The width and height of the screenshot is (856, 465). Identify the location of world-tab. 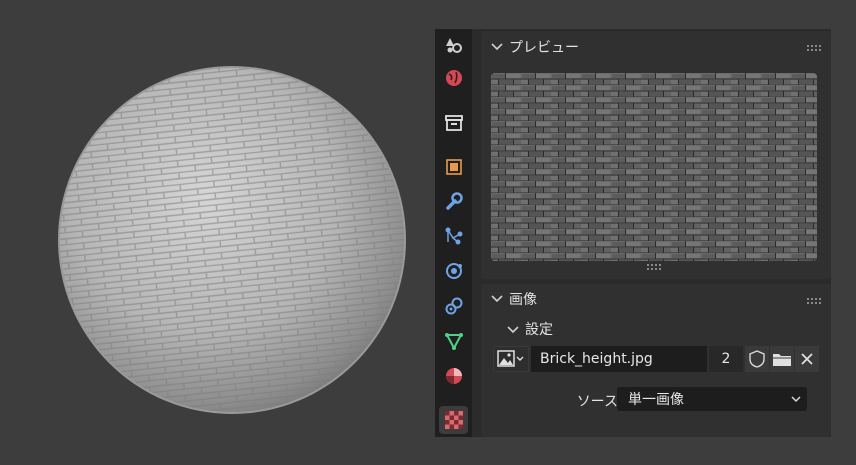
(453, 78).